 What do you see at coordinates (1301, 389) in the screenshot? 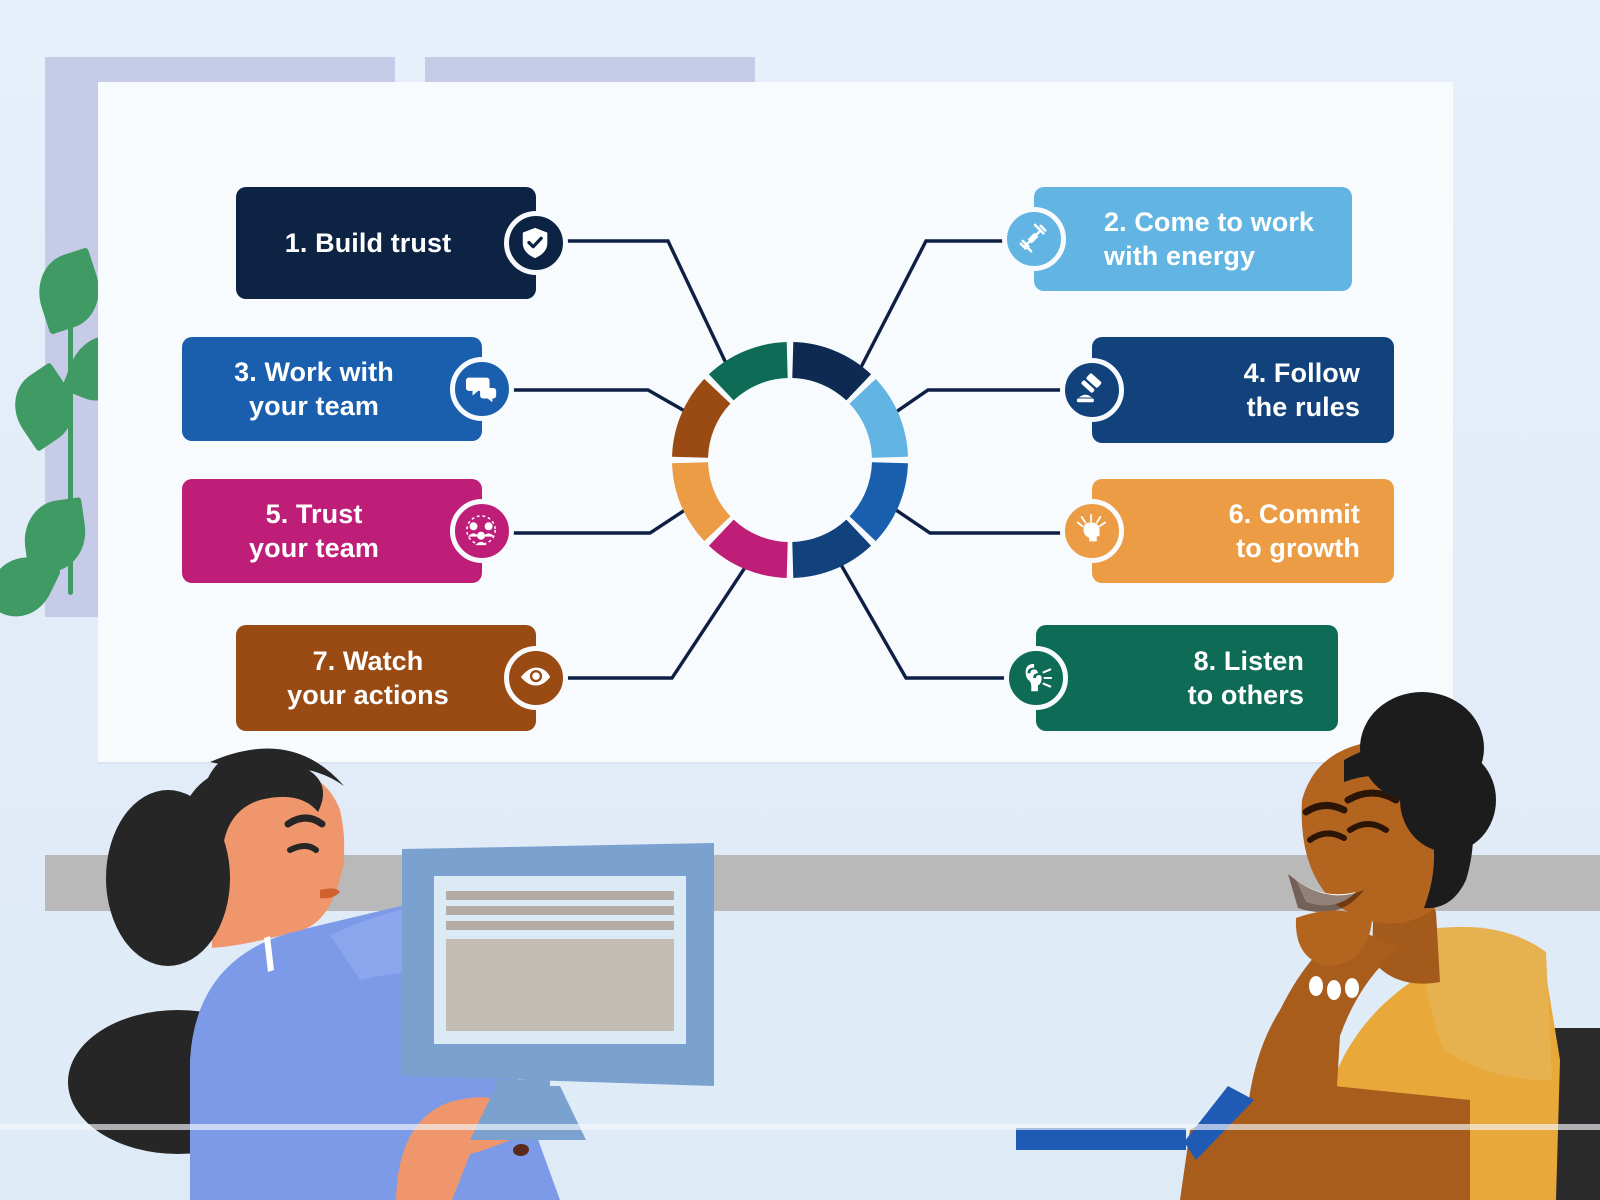
I see `node-label-4: 4. Follow the rules` at bounding box center [1301, 389].